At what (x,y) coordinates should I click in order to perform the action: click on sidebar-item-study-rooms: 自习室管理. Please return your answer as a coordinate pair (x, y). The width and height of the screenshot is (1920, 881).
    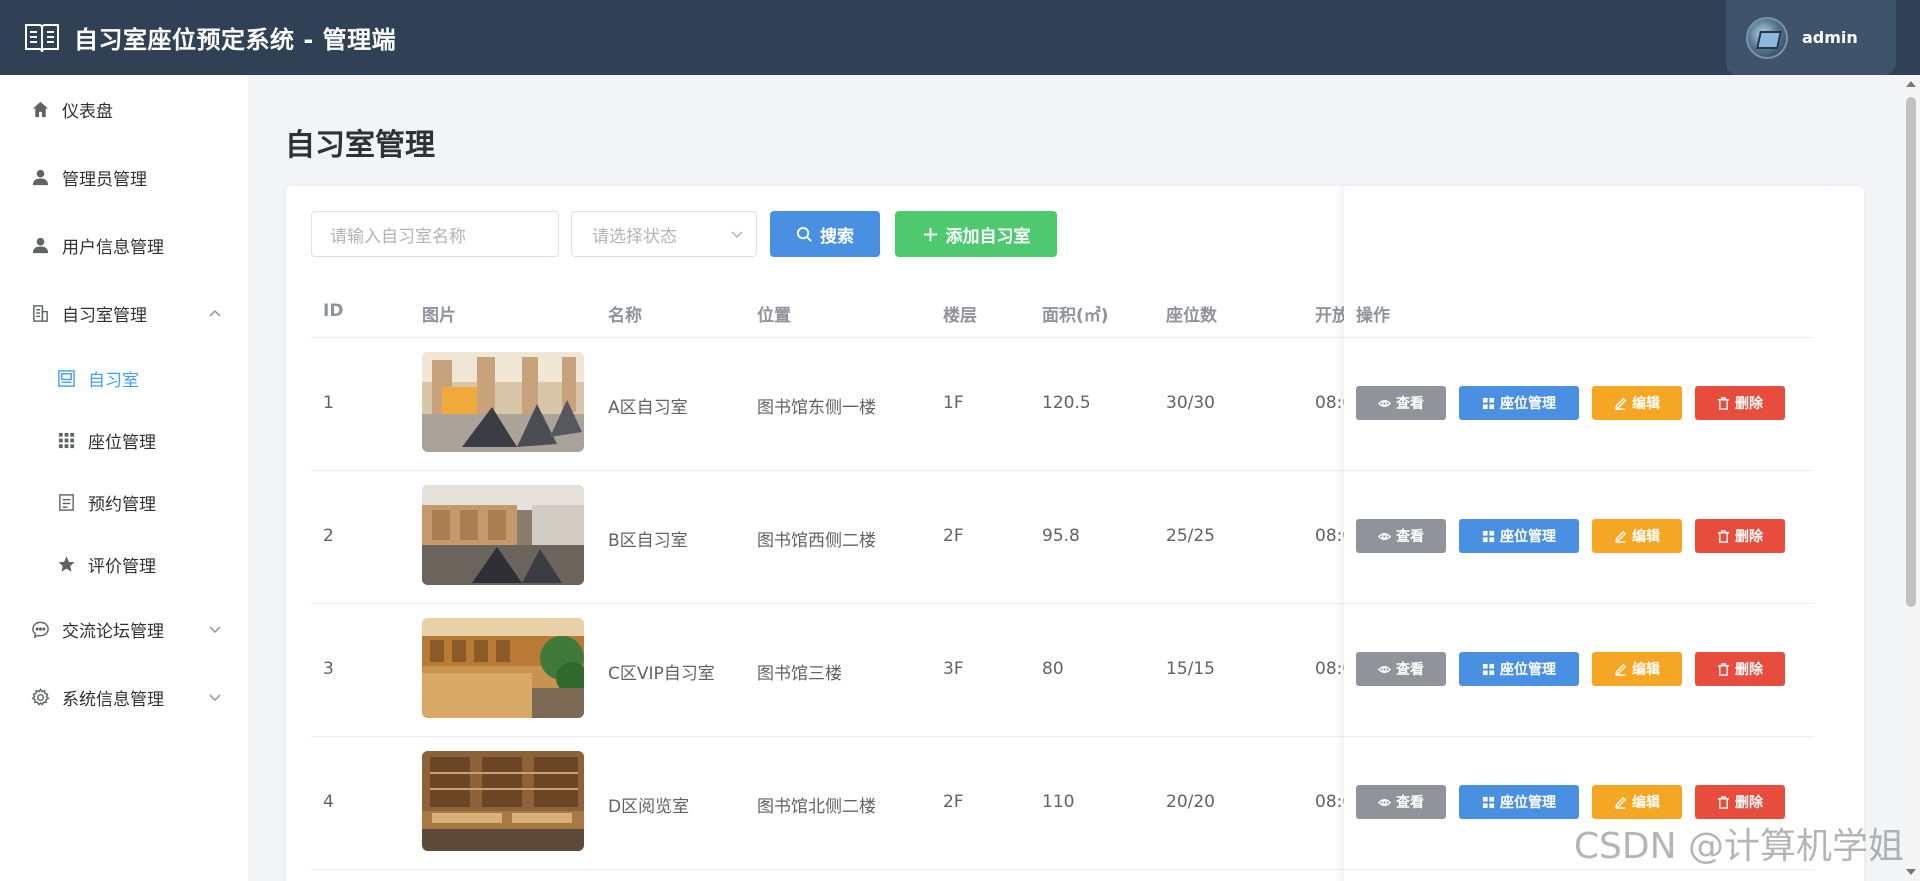
    Looking at the image, I should click on (124, 313).